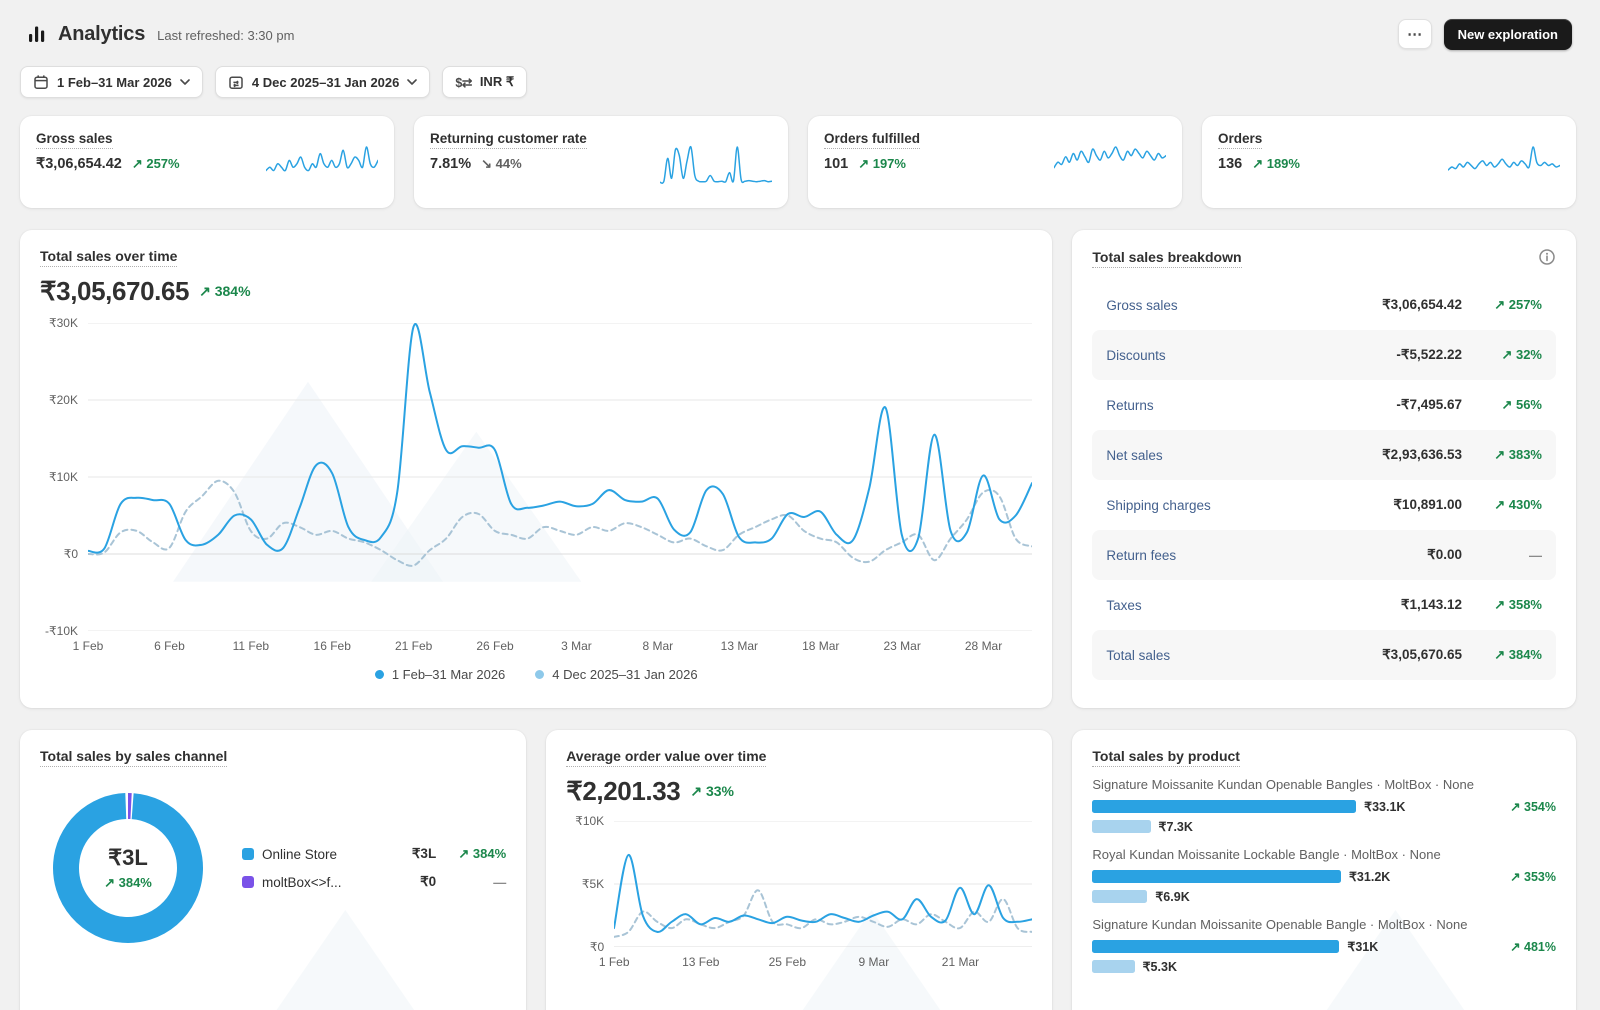 Image resolution: width=1600 pixels, height=1010 pixels. I want to click on donut-center-value: ₹3L, so click(128, 857).